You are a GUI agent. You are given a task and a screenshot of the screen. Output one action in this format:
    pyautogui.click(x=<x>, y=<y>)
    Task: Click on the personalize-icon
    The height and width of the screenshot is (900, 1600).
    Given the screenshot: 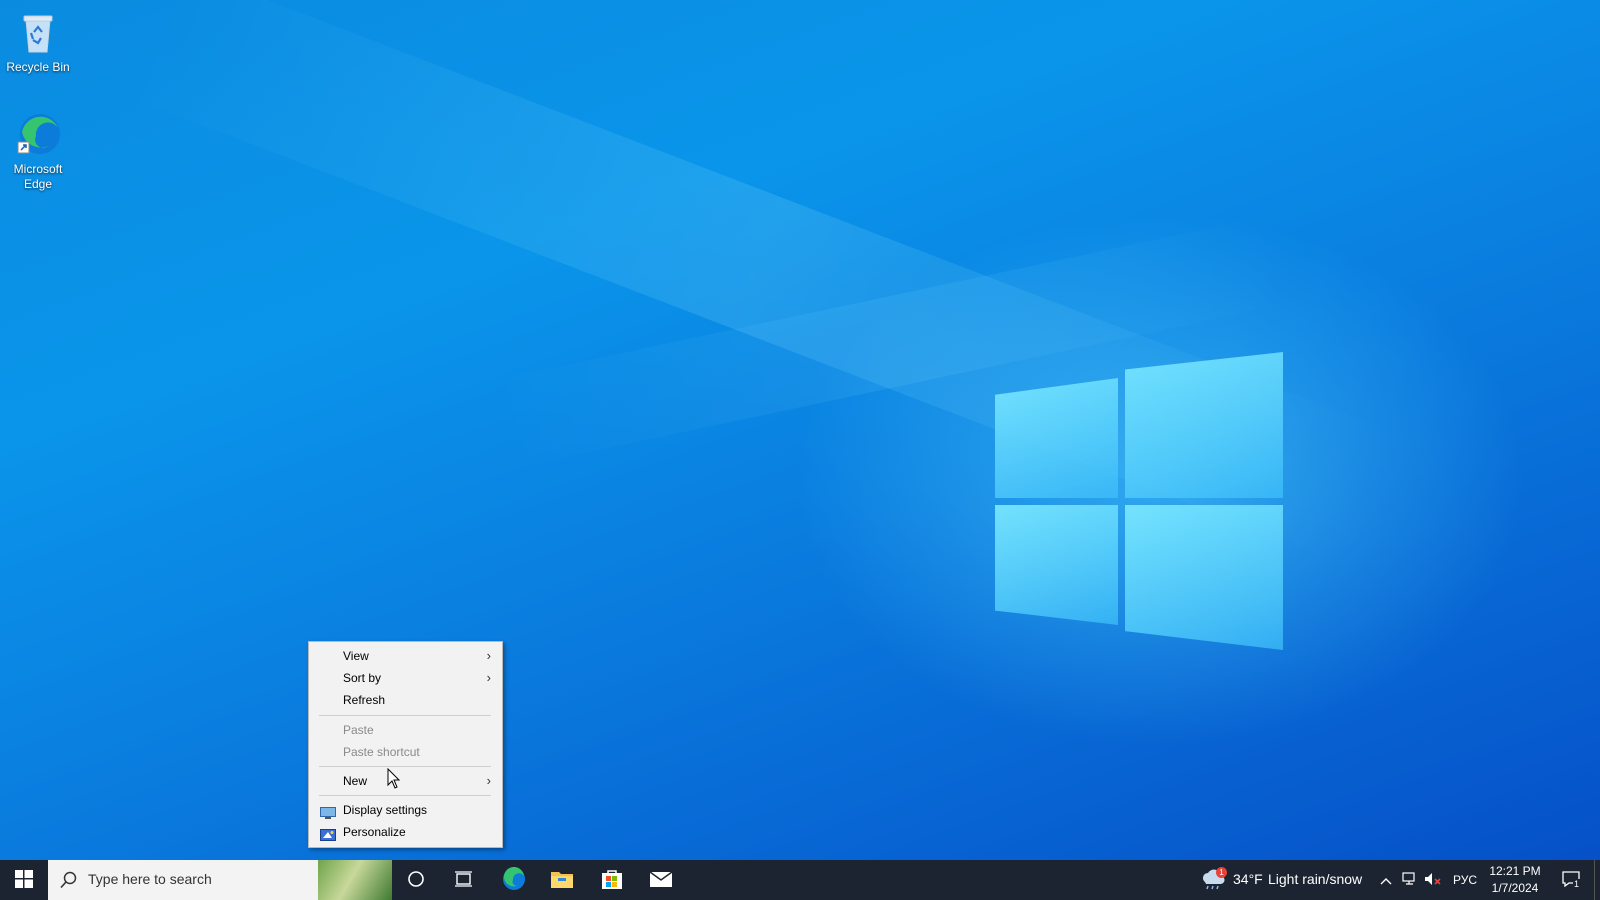 What is the action you would take?
    pyautogui.click(x=328, y=833)
    